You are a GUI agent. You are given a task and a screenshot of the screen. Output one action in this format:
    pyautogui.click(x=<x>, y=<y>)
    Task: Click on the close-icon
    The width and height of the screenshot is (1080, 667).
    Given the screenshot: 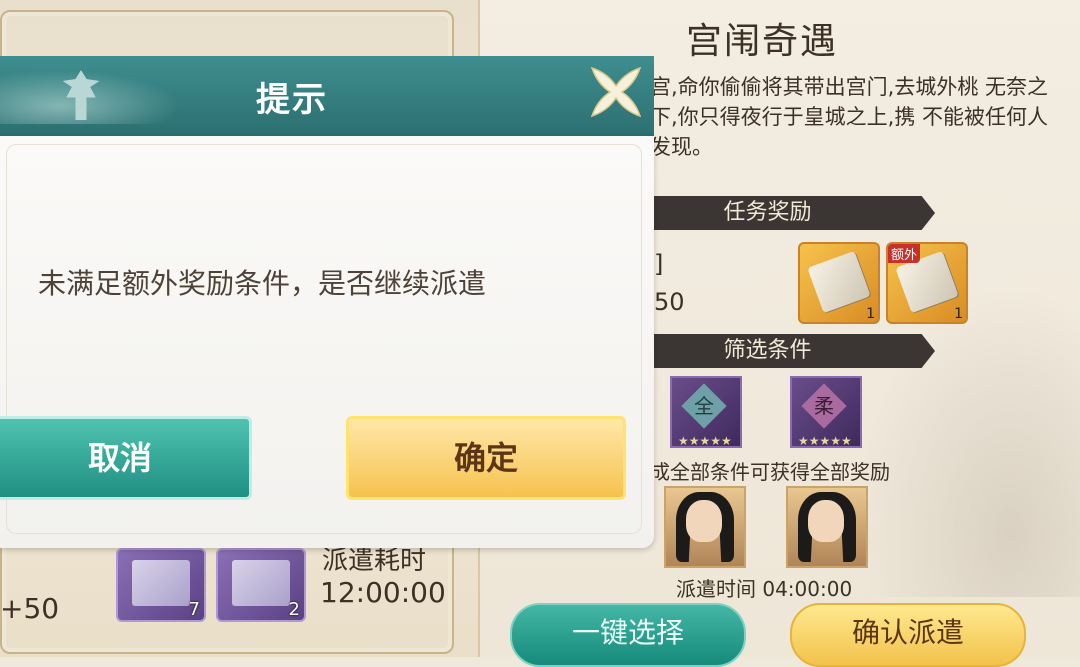 What is the action you would take?
    pyautogui.click(x=616, y=92)
    